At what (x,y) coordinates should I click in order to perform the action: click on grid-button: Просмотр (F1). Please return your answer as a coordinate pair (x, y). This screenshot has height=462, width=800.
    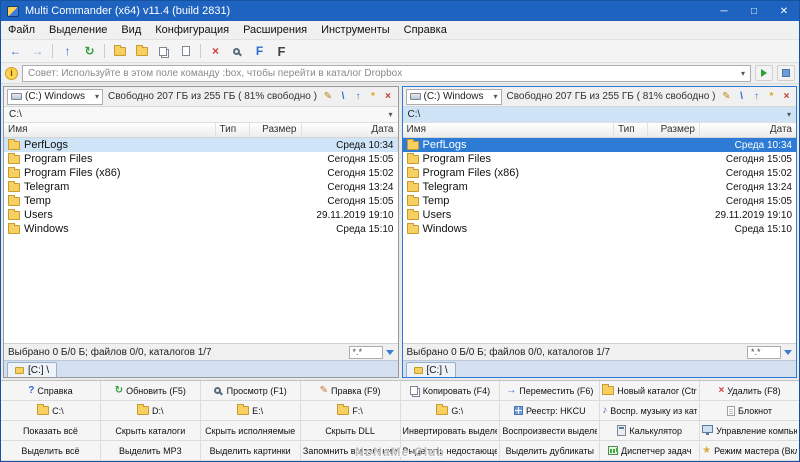
    Looking at the image, I should click on (250, 390).